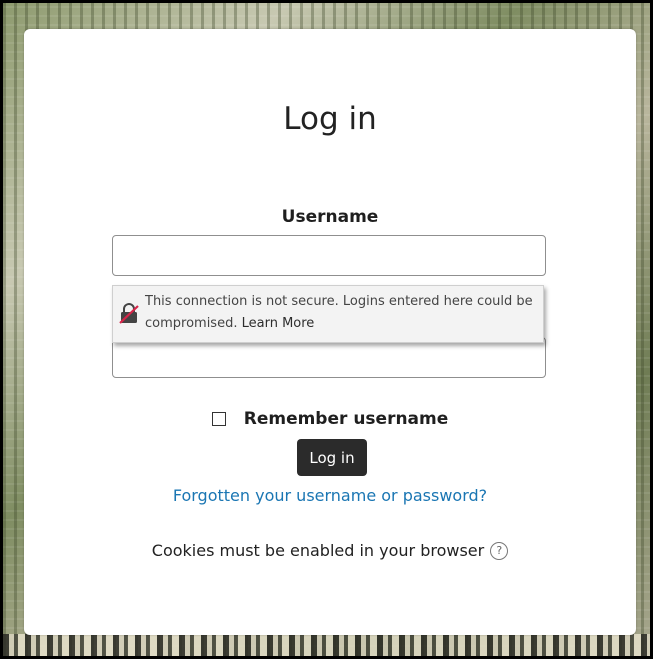 This screenshot has height=659, width=653. What do you see at coordinates (330, 119) in the screenshot?
I see `page-title: Log in` at bounding box center [330, 119].